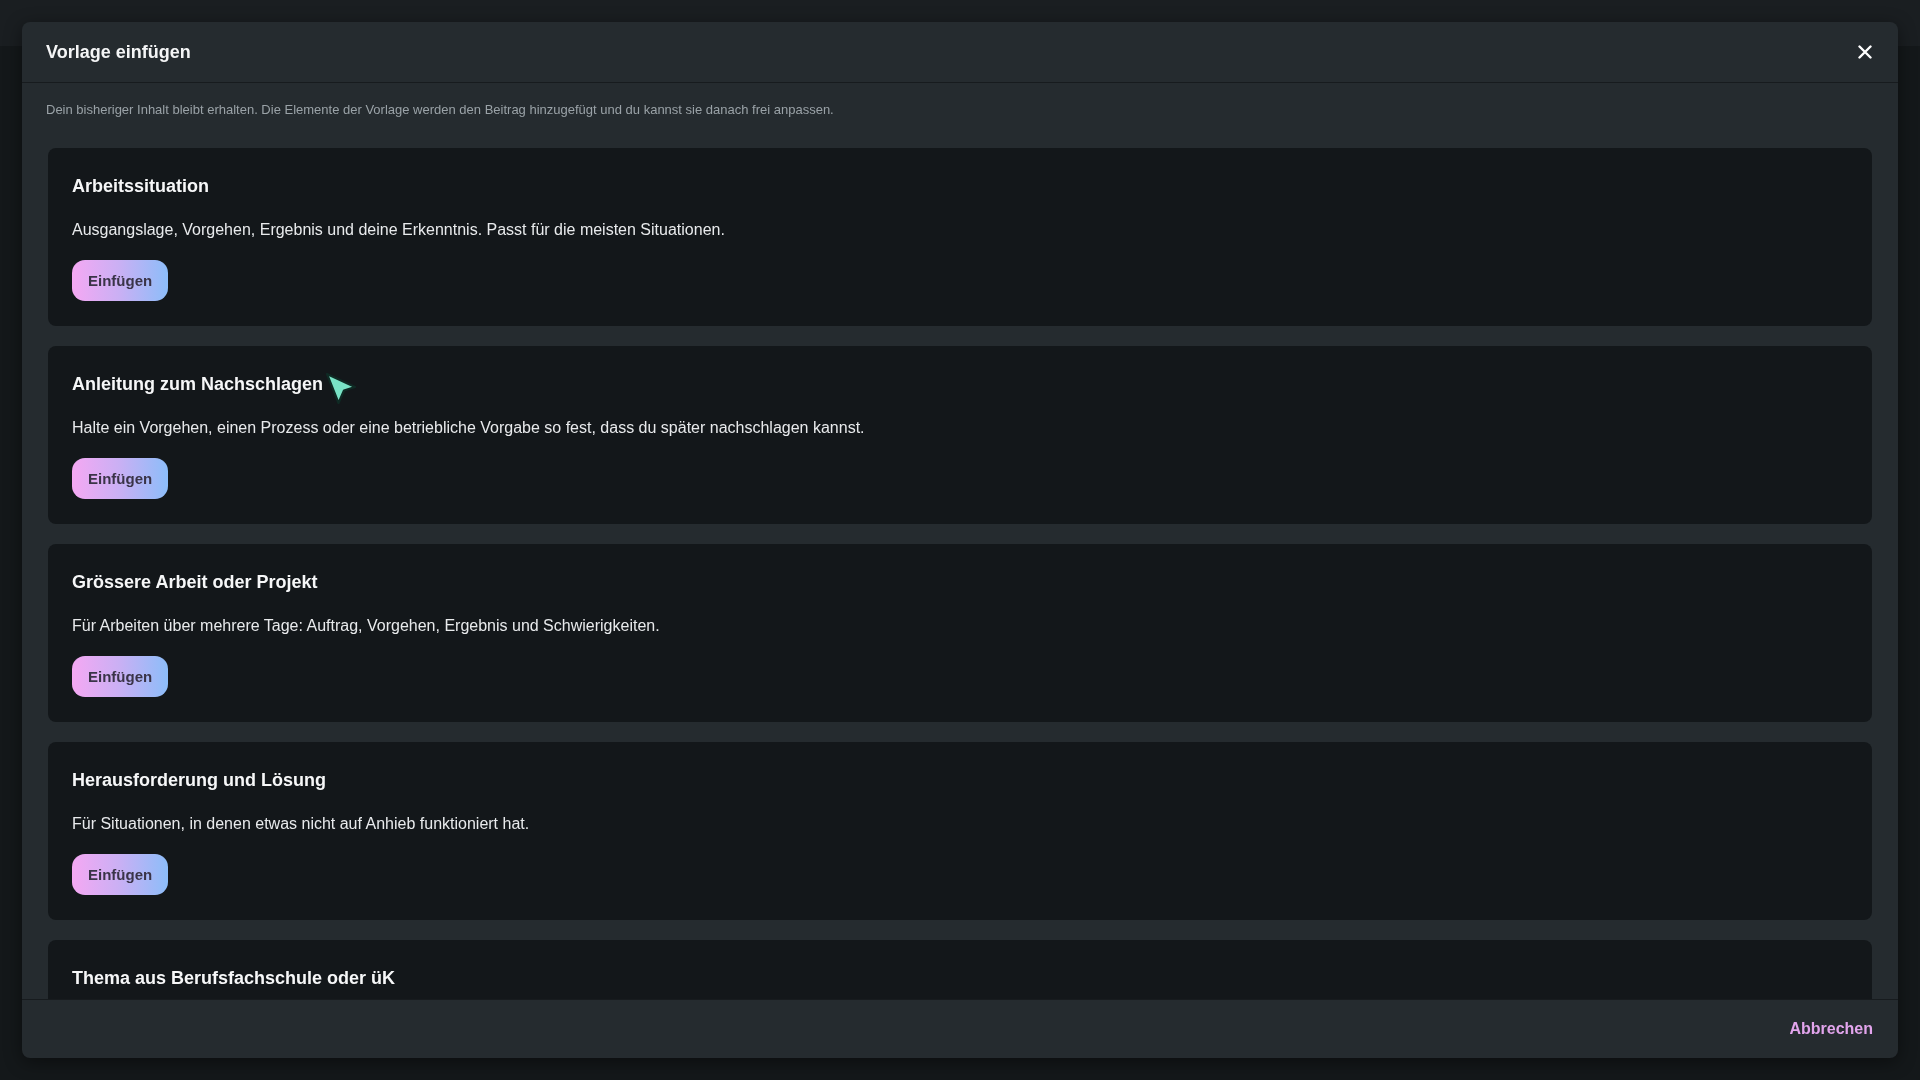  I want to click on template-title: Grössere Arbeit oder Projekt, so click(195, 582).